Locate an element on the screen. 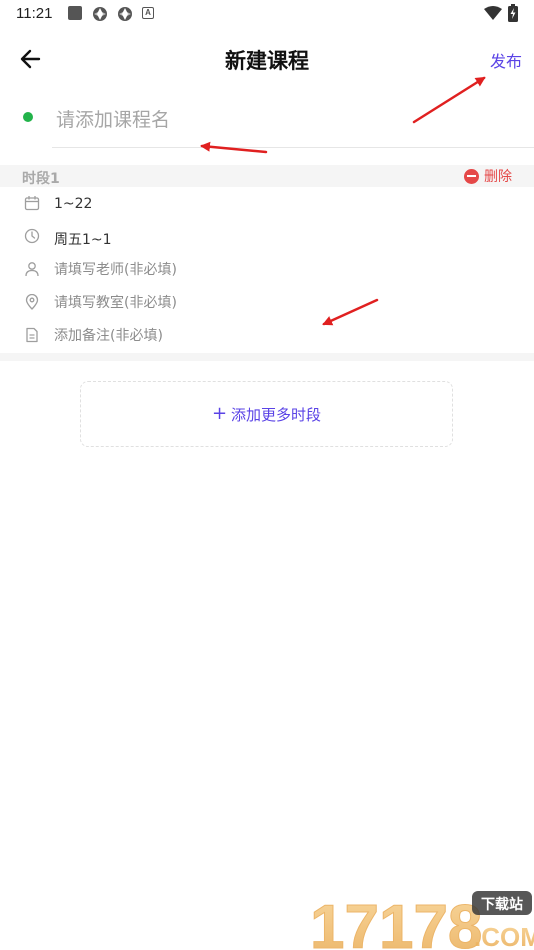 The height and width of the screenshot is (950, 534). person-icon is located at coordinates (32, 269).